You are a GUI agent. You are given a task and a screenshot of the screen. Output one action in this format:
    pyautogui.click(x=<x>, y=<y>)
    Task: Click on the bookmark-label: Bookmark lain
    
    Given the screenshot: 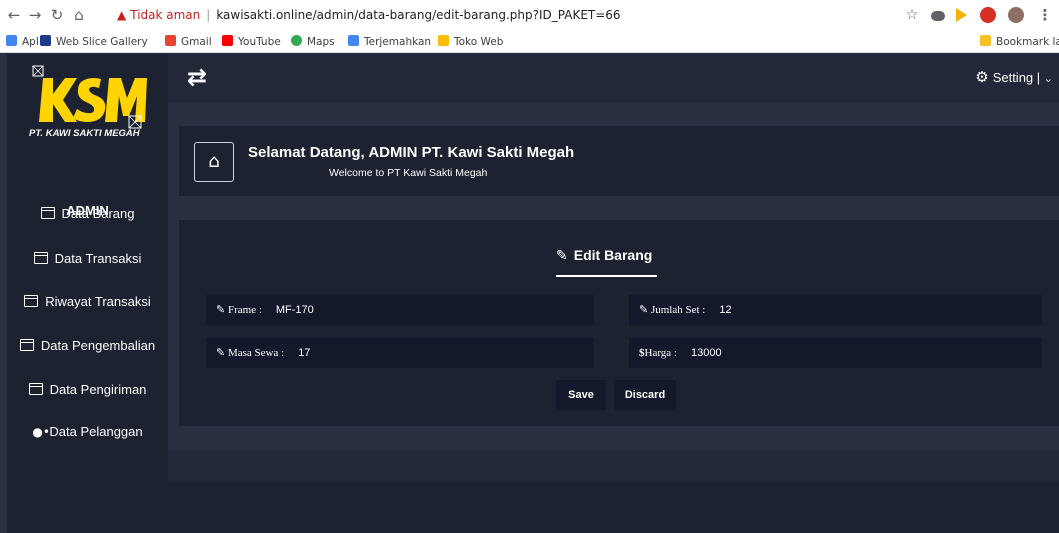 What is the action you would take?
    pyautogui.click(x=1027, y=42)
    